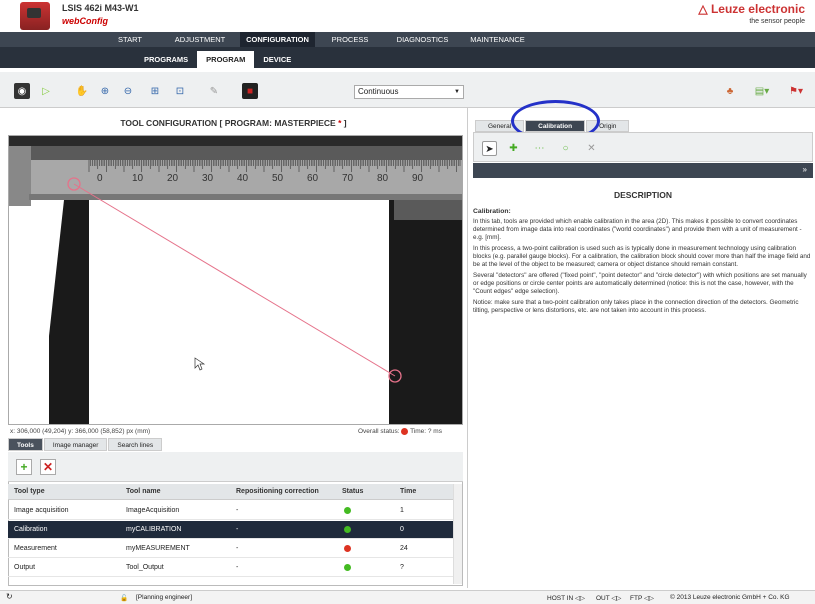  What do you see at coordinates (277, 39) in the screenshot?
I see `nav-configuration: CONFIGURATION` at bounding box center [277, 39].